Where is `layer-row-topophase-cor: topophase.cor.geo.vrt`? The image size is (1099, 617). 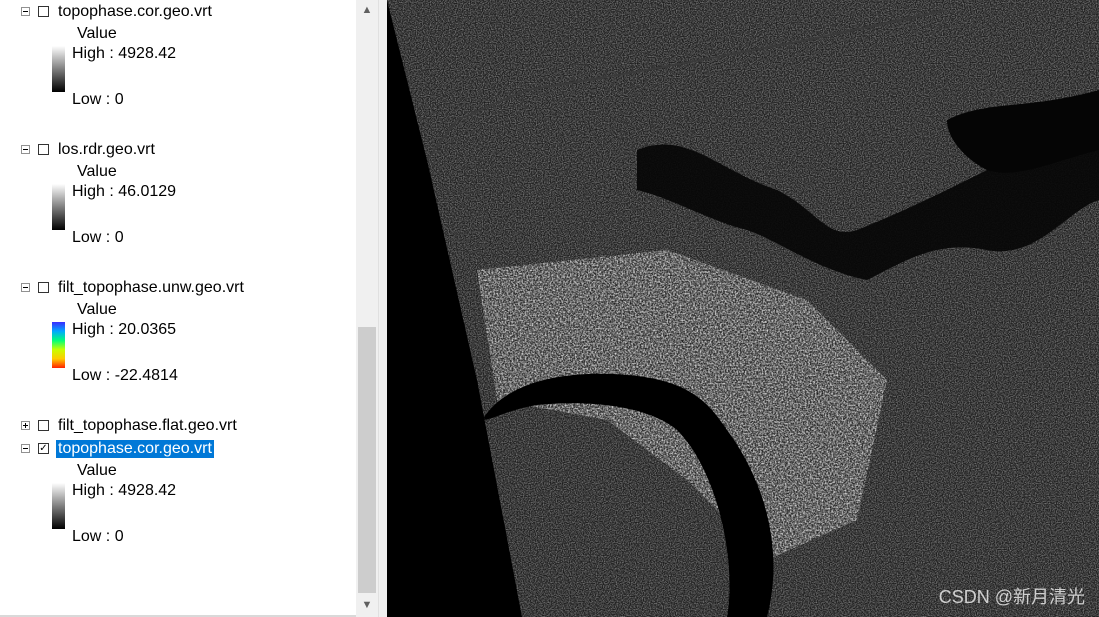 layer-row-topophase-cor: topophase.cor.geo.vrt is located at coordinates (178, 12).